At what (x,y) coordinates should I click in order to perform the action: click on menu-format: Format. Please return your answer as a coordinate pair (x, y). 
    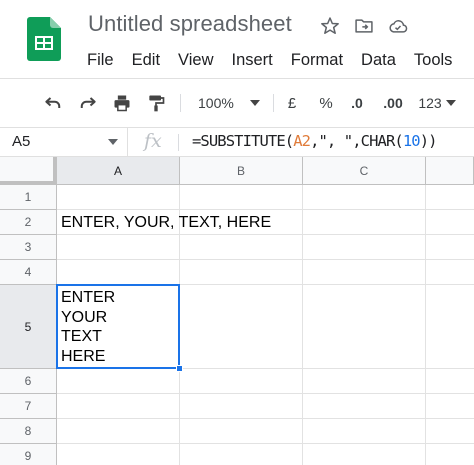
    Looking at the image, I should click on (317, 60).